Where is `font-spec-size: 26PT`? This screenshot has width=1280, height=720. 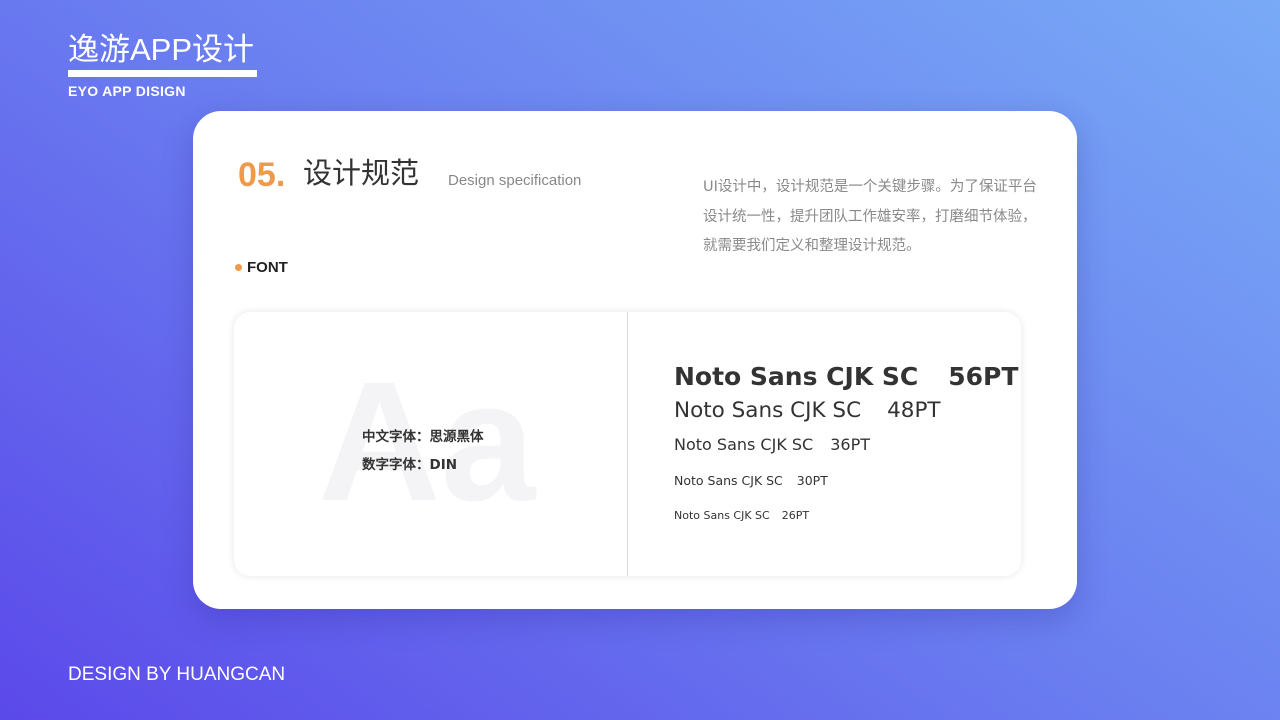
font-spec-size: 26PT is located at coordinates (795, 515).